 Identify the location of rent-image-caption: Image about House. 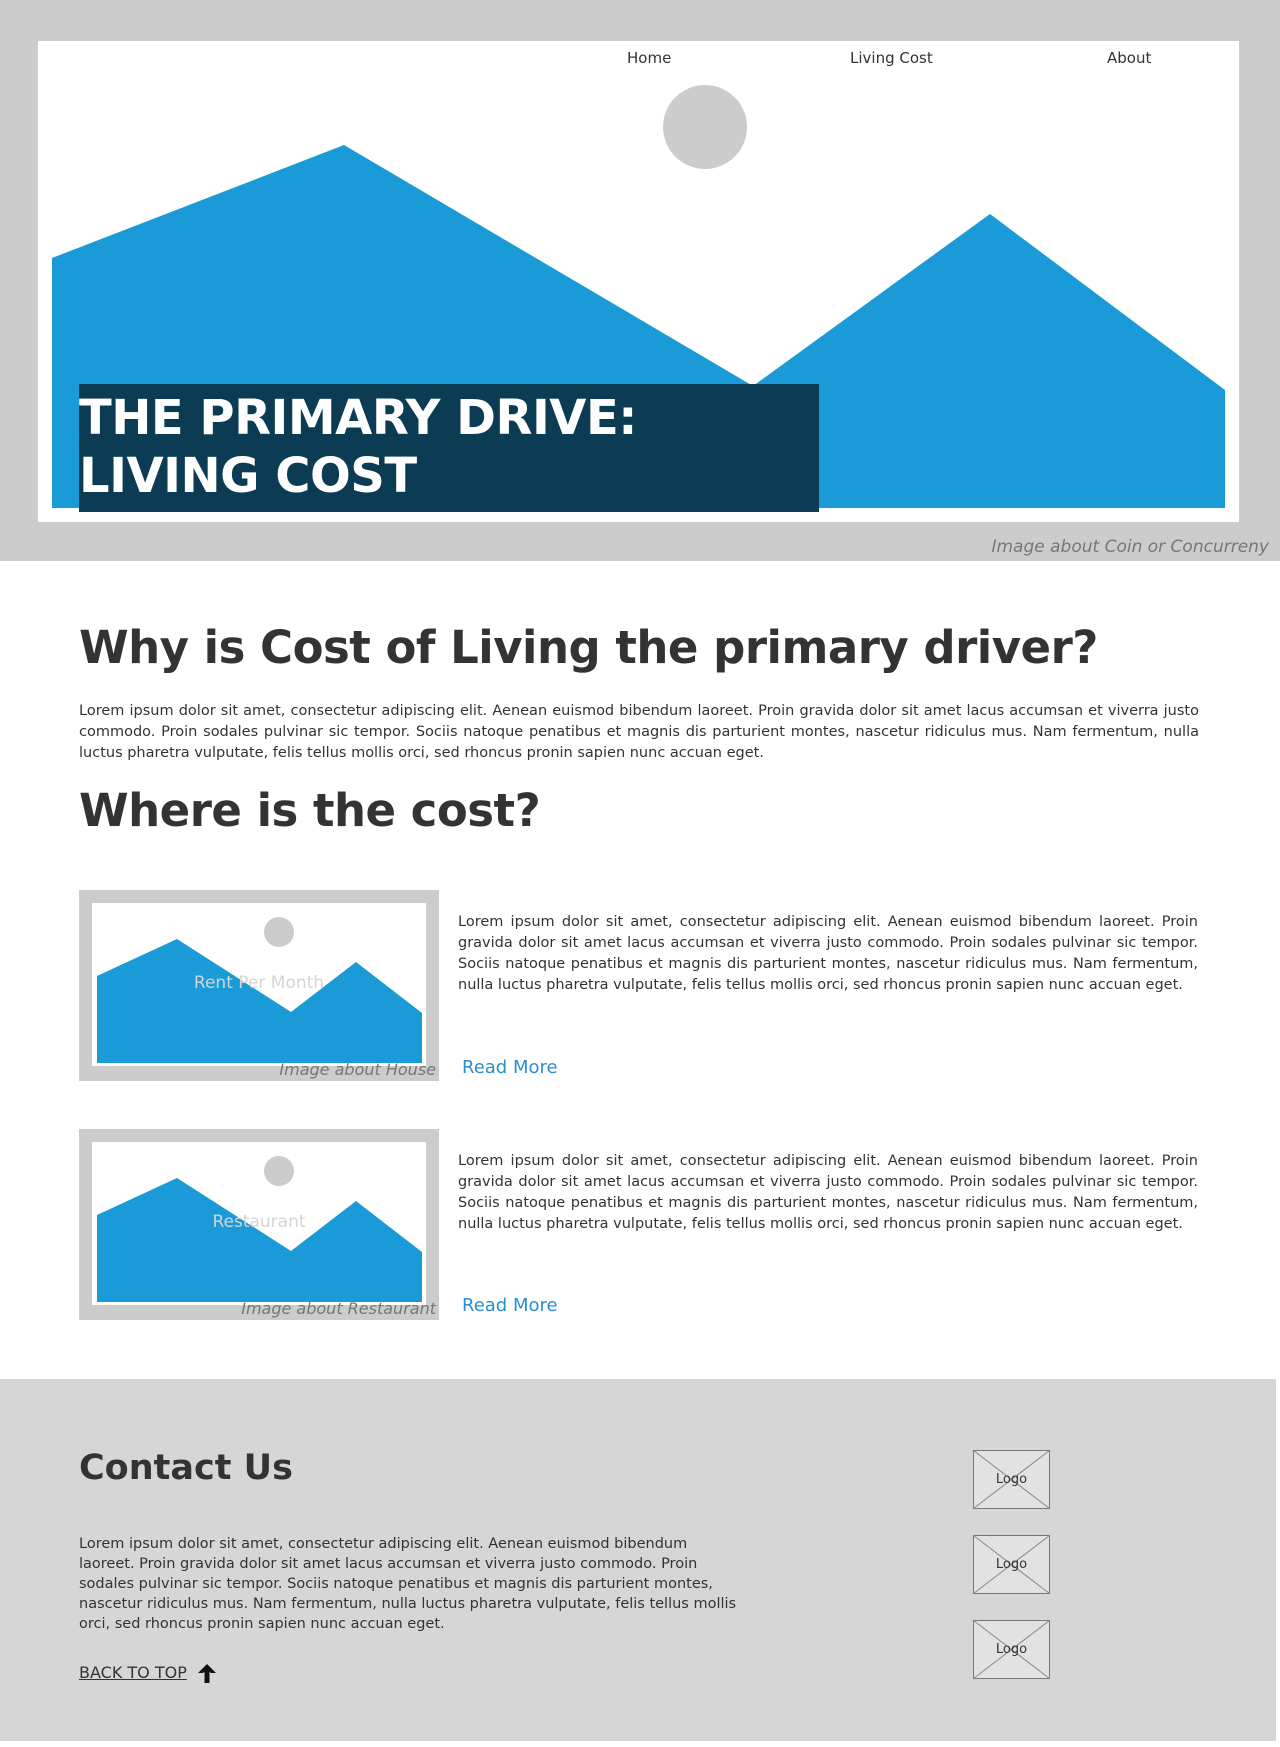
(357, 1069).